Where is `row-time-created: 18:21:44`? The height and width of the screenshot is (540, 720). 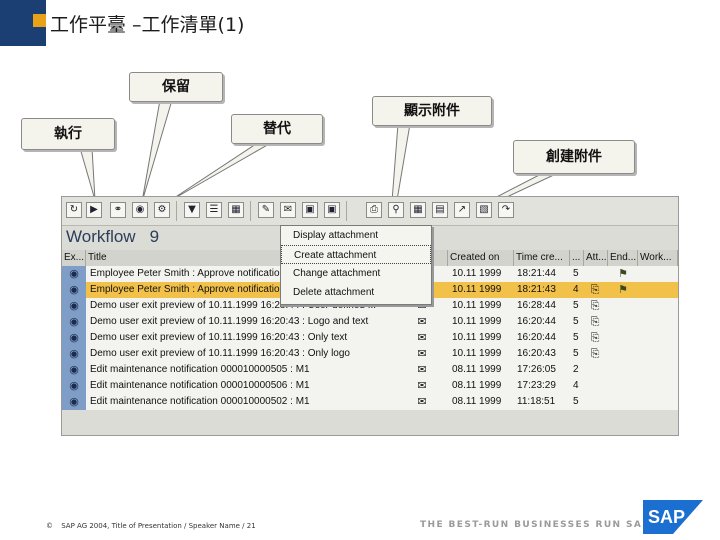 row-time-created: 18:21:44 is located at coordinates (536, 273).